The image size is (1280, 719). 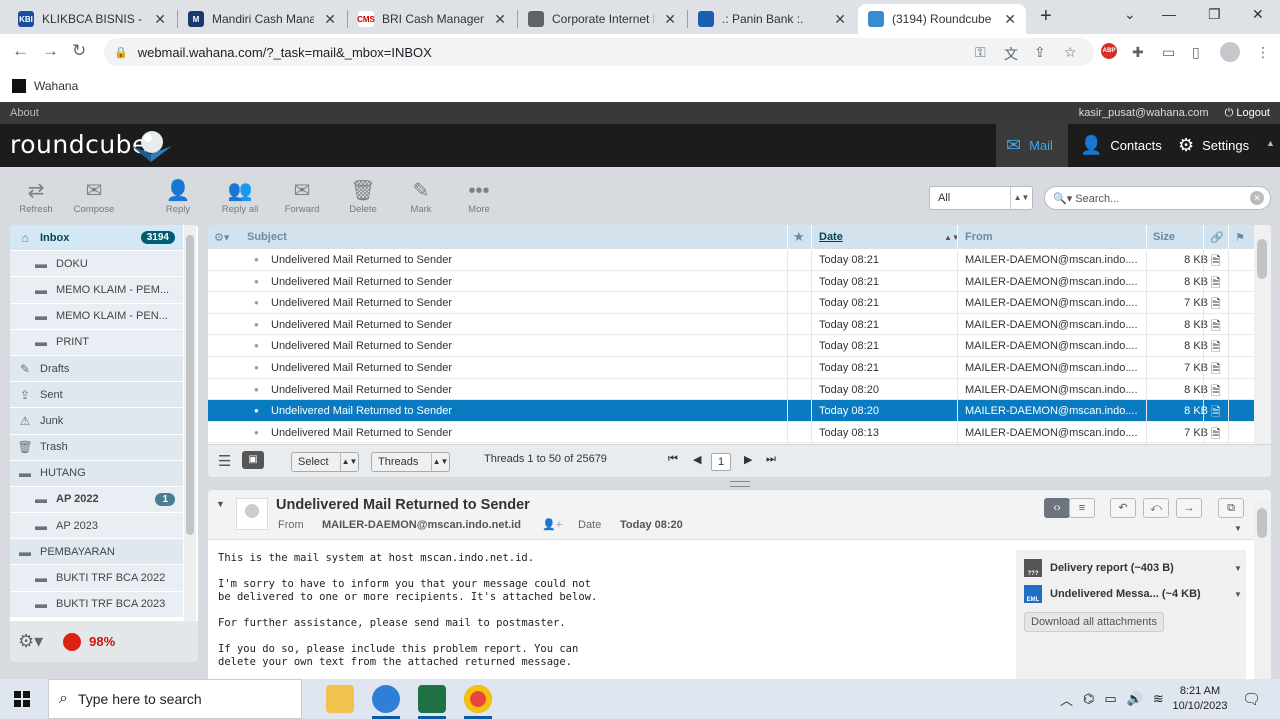 I want to click on folder-scrollbar, so click(x=190, y=423).